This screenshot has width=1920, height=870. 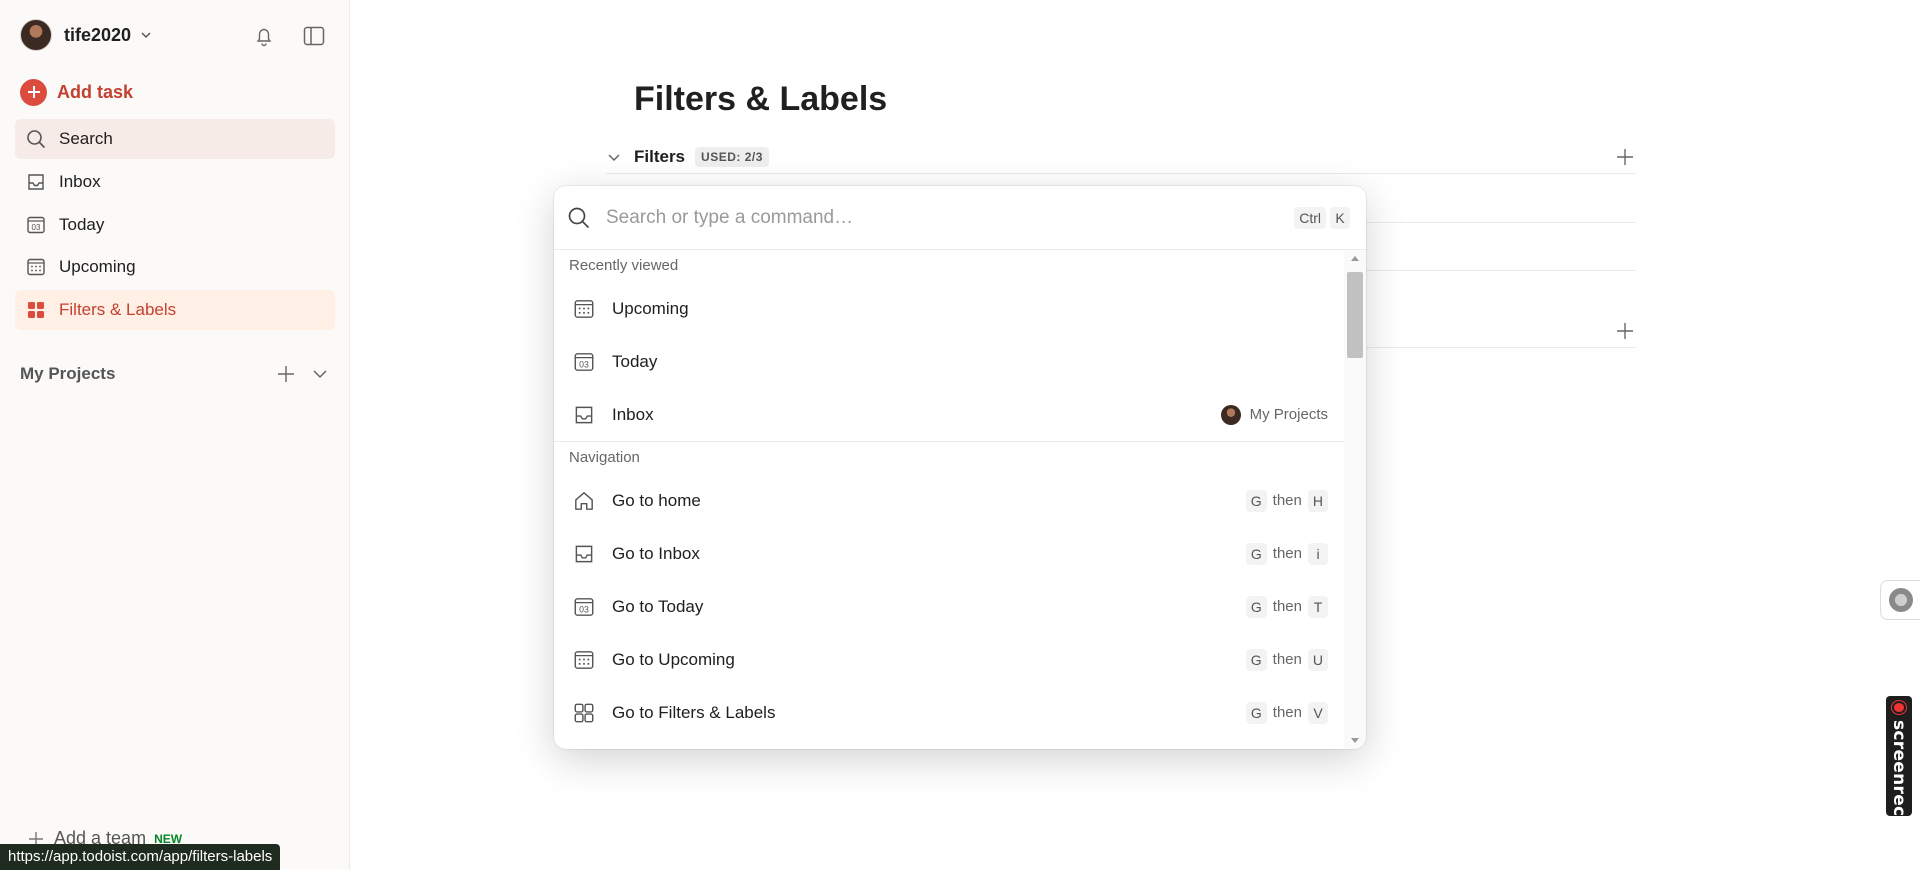 What do you see at coordinates (949, 744) in the screenshot?
I see `command-item-partial` at bounding box center [949, 744].